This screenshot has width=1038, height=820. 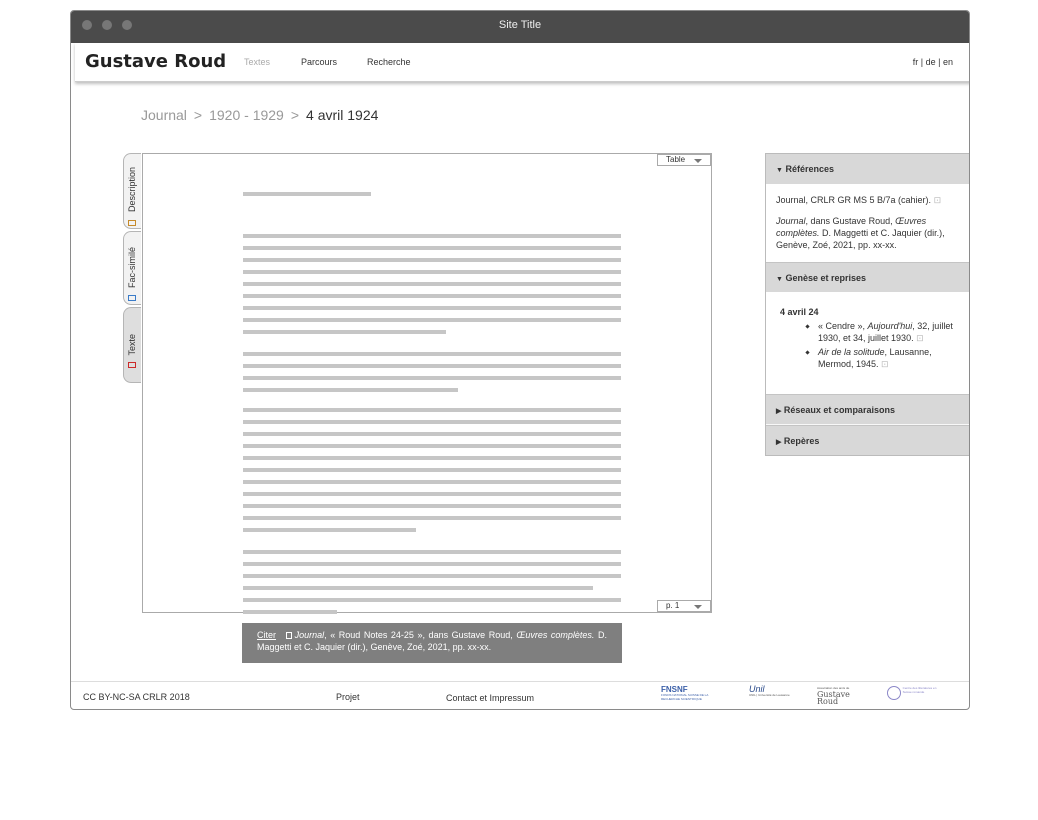 I want to click on breadcrumb: Journal >1920 - 1929 >4 avril 1924, so click(x=259, y=115).